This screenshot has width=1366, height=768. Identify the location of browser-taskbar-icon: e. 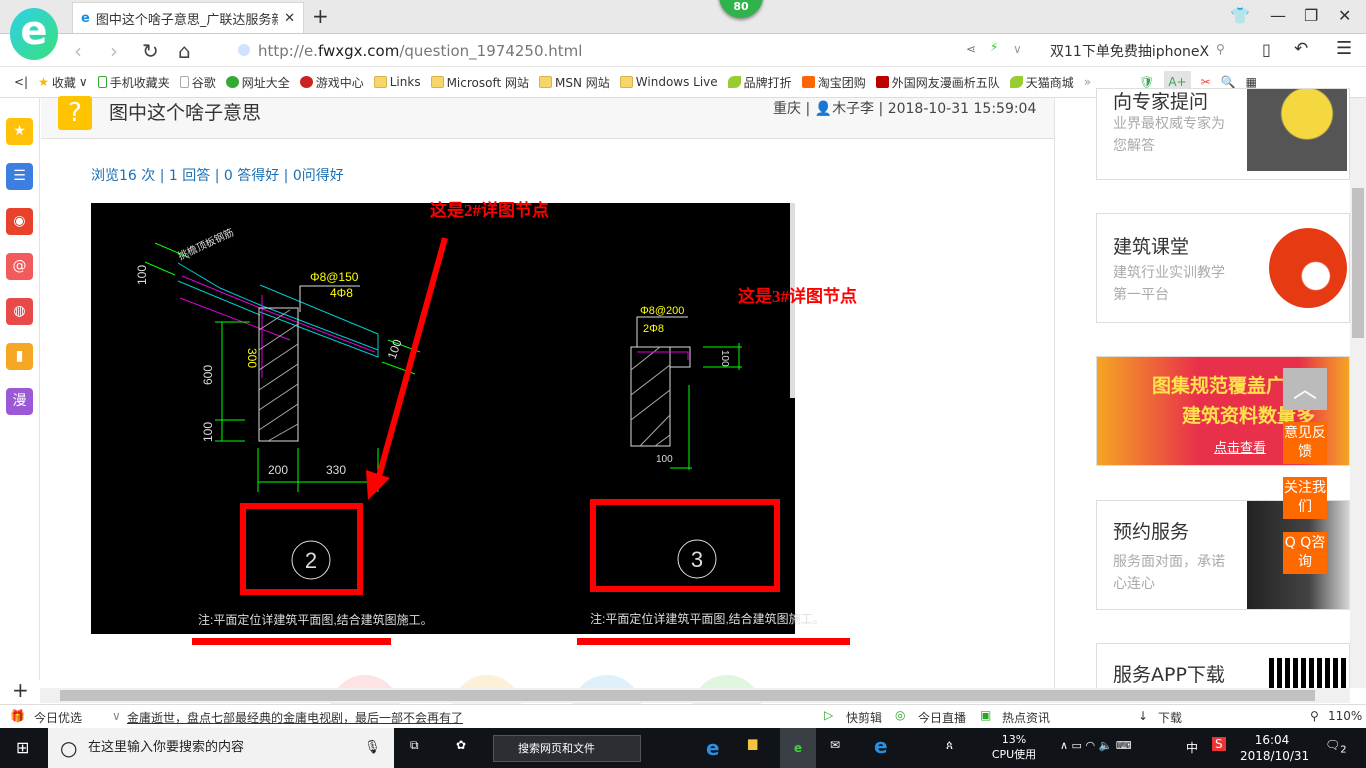
(798, 748).